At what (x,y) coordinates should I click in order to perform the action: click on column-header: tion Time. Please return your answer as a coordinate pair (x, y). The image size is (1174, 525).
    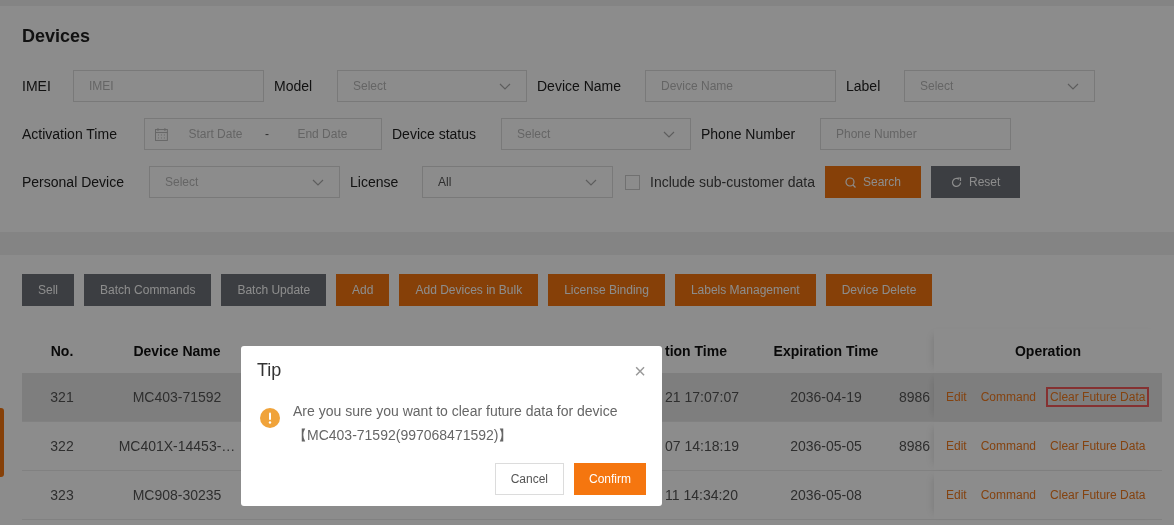
    Looking at the image, I should click on (696, 351).